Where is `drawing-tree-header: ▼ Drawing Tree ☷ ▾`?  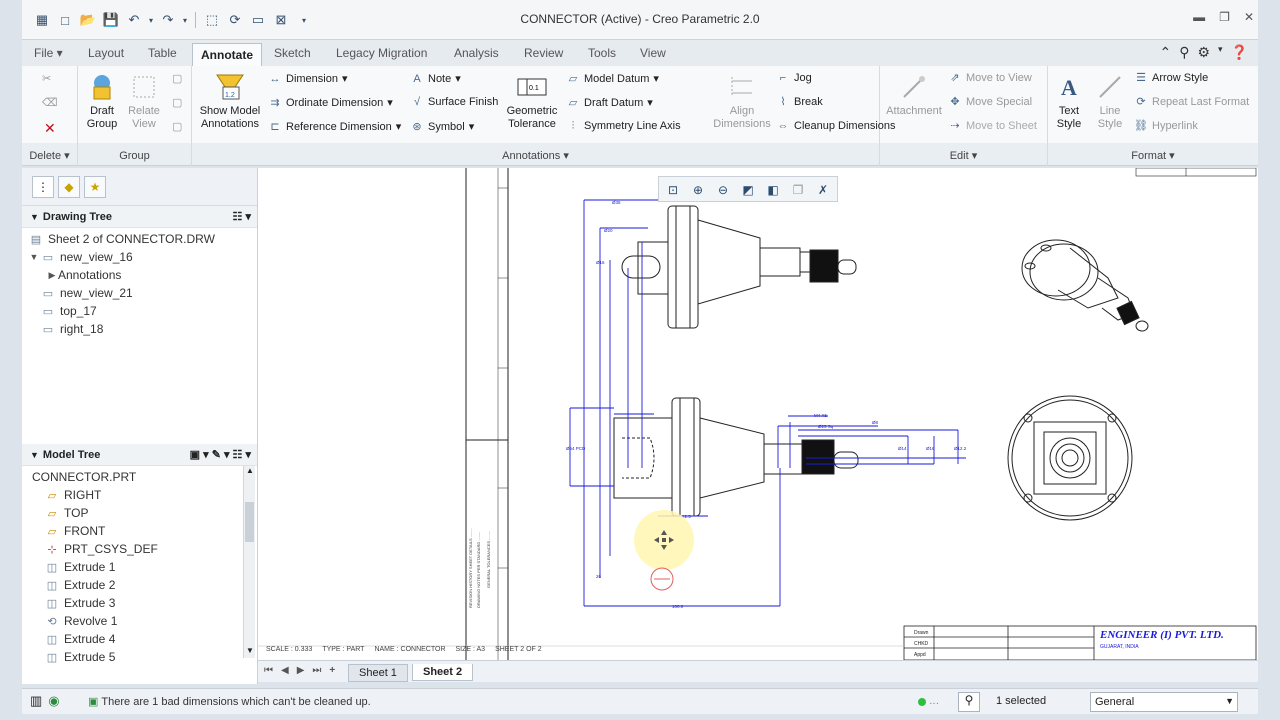
drawing-tree-header: ▼ Drawing Tree ☷ ▾ is located at coordinates (139, 217).